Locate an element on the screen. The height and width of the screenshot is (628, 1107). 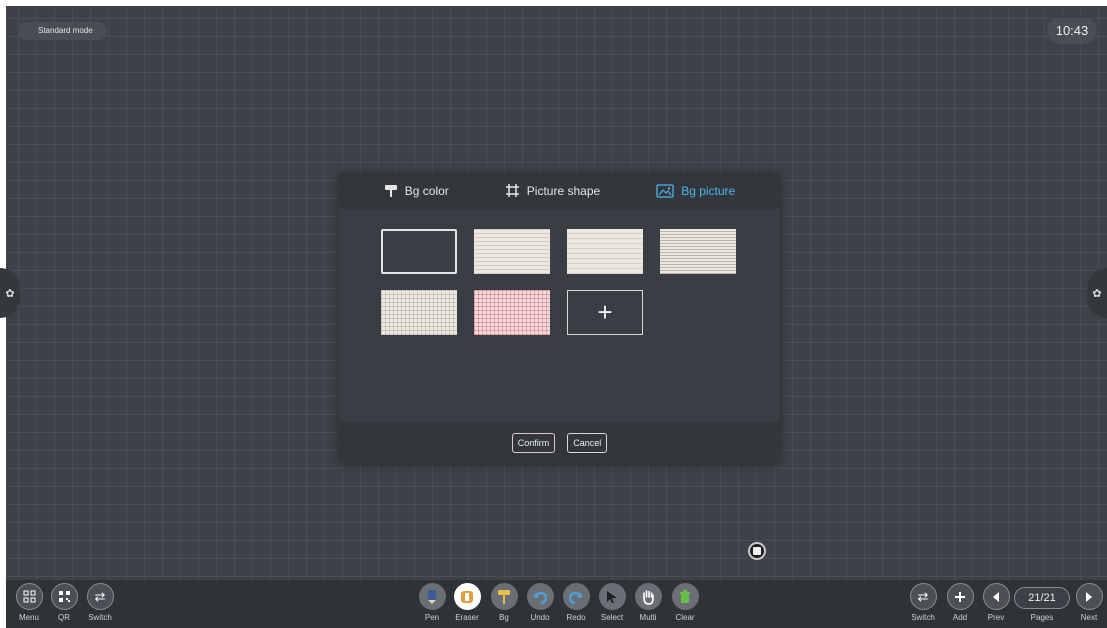
cursor-icon is located at coordinates (612, 596).